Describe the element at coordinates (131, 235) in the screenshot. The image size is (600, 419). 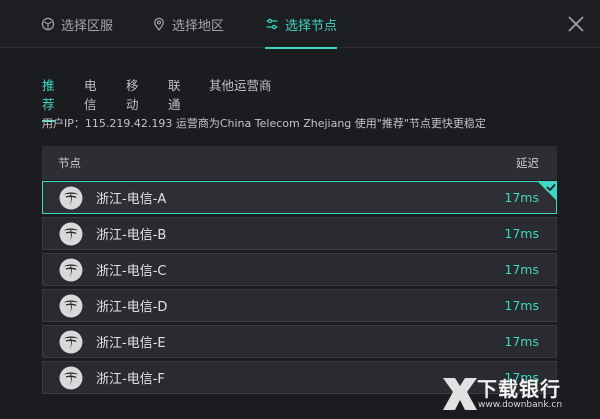
I see `node-name: 浙江-电信-B` at that location.